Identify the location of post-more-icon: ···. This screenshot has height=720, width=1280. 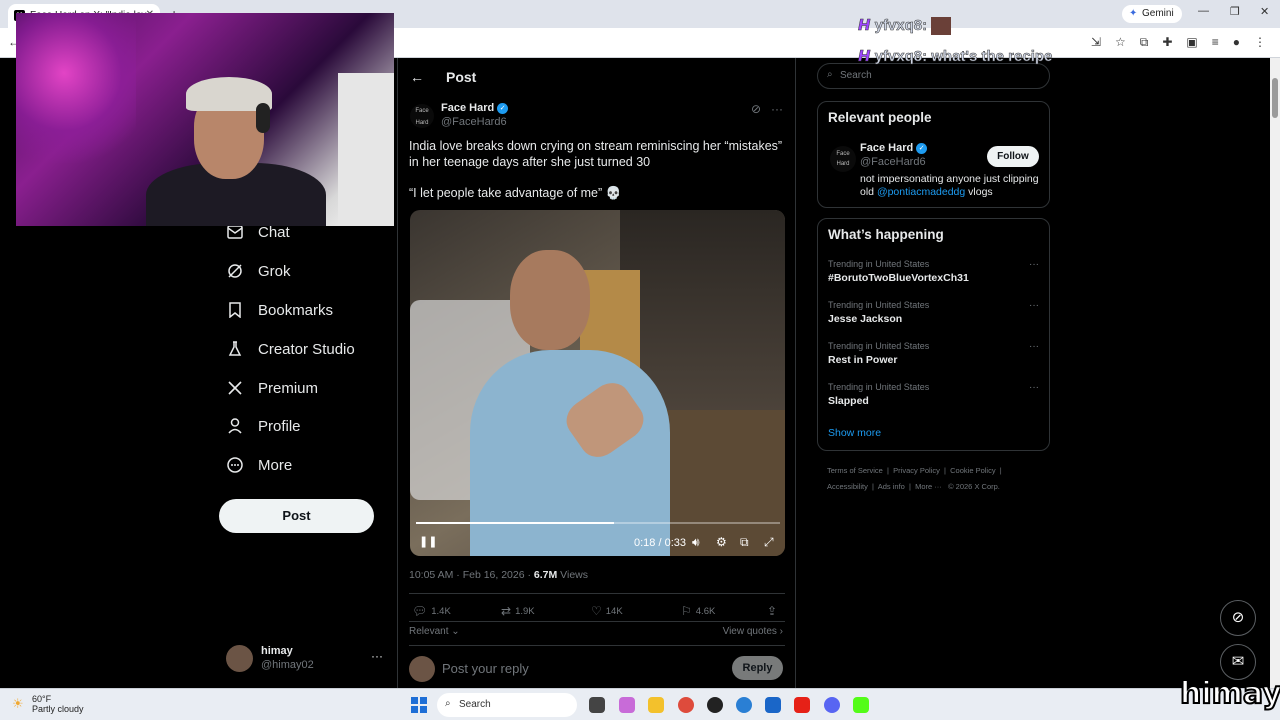
(777, 109).